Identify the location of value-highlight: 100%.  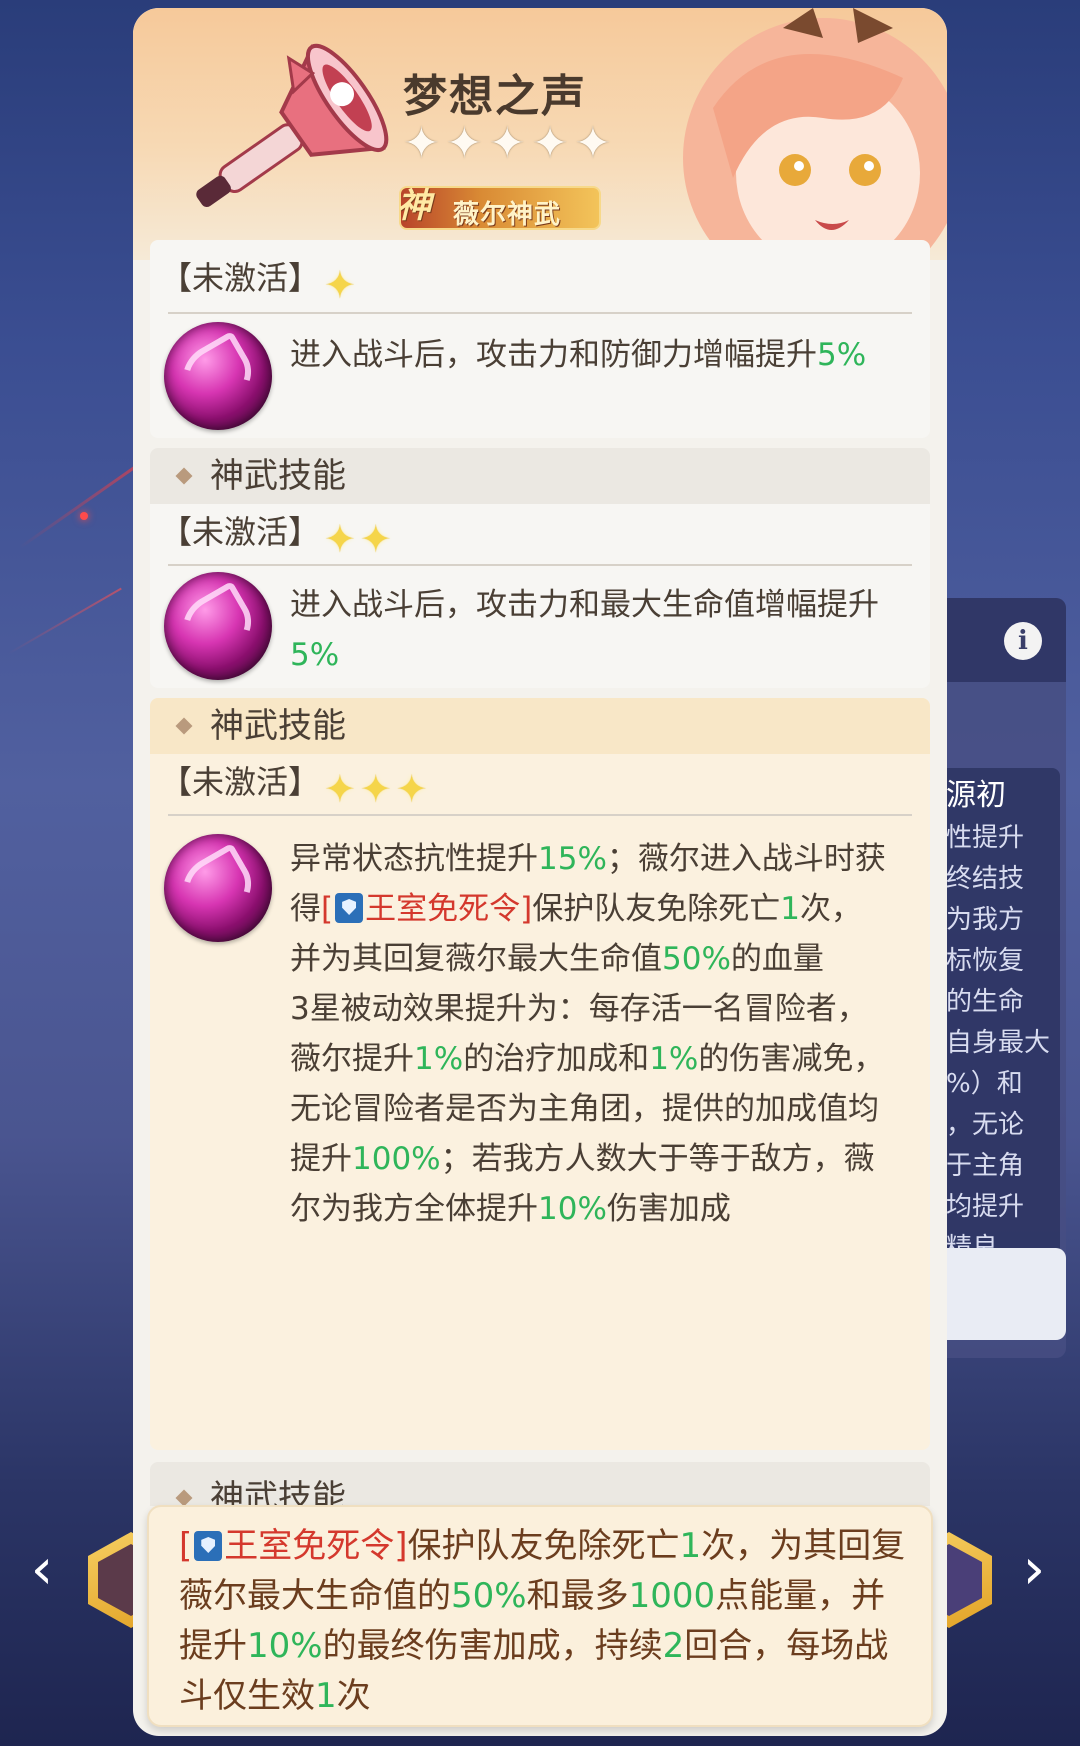
(396, 1159).